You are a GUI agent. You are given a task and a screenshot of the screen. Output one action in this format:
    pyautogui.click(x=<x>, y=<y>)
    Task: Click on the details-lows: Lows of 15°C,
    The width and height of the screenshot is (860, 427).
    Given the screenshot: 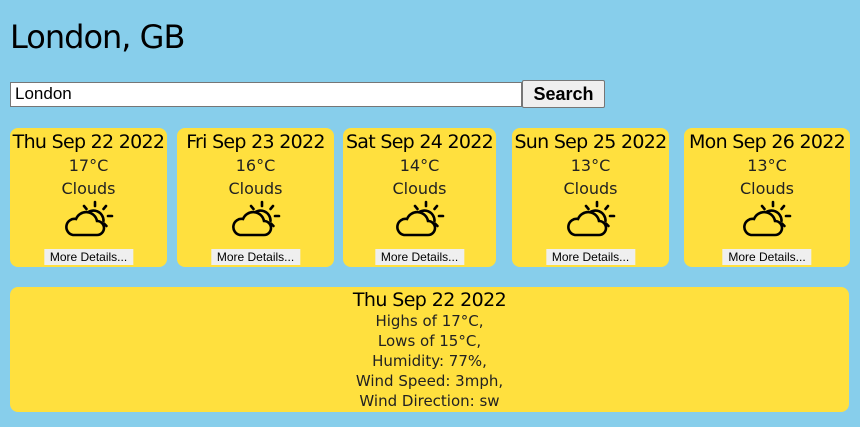 What is the action you would take?
    pyautogui.click(x=429, y=341)
    